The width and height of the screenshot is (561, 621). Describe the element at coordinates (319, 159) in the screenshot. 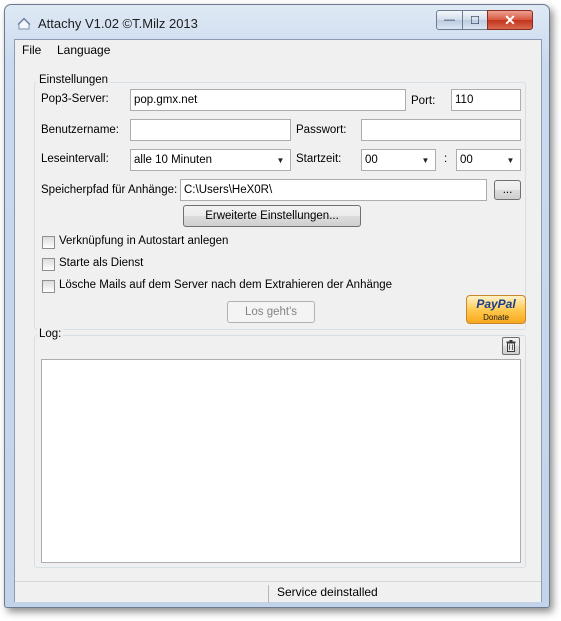

I see `starttime-label: Startzeit:` at that location.